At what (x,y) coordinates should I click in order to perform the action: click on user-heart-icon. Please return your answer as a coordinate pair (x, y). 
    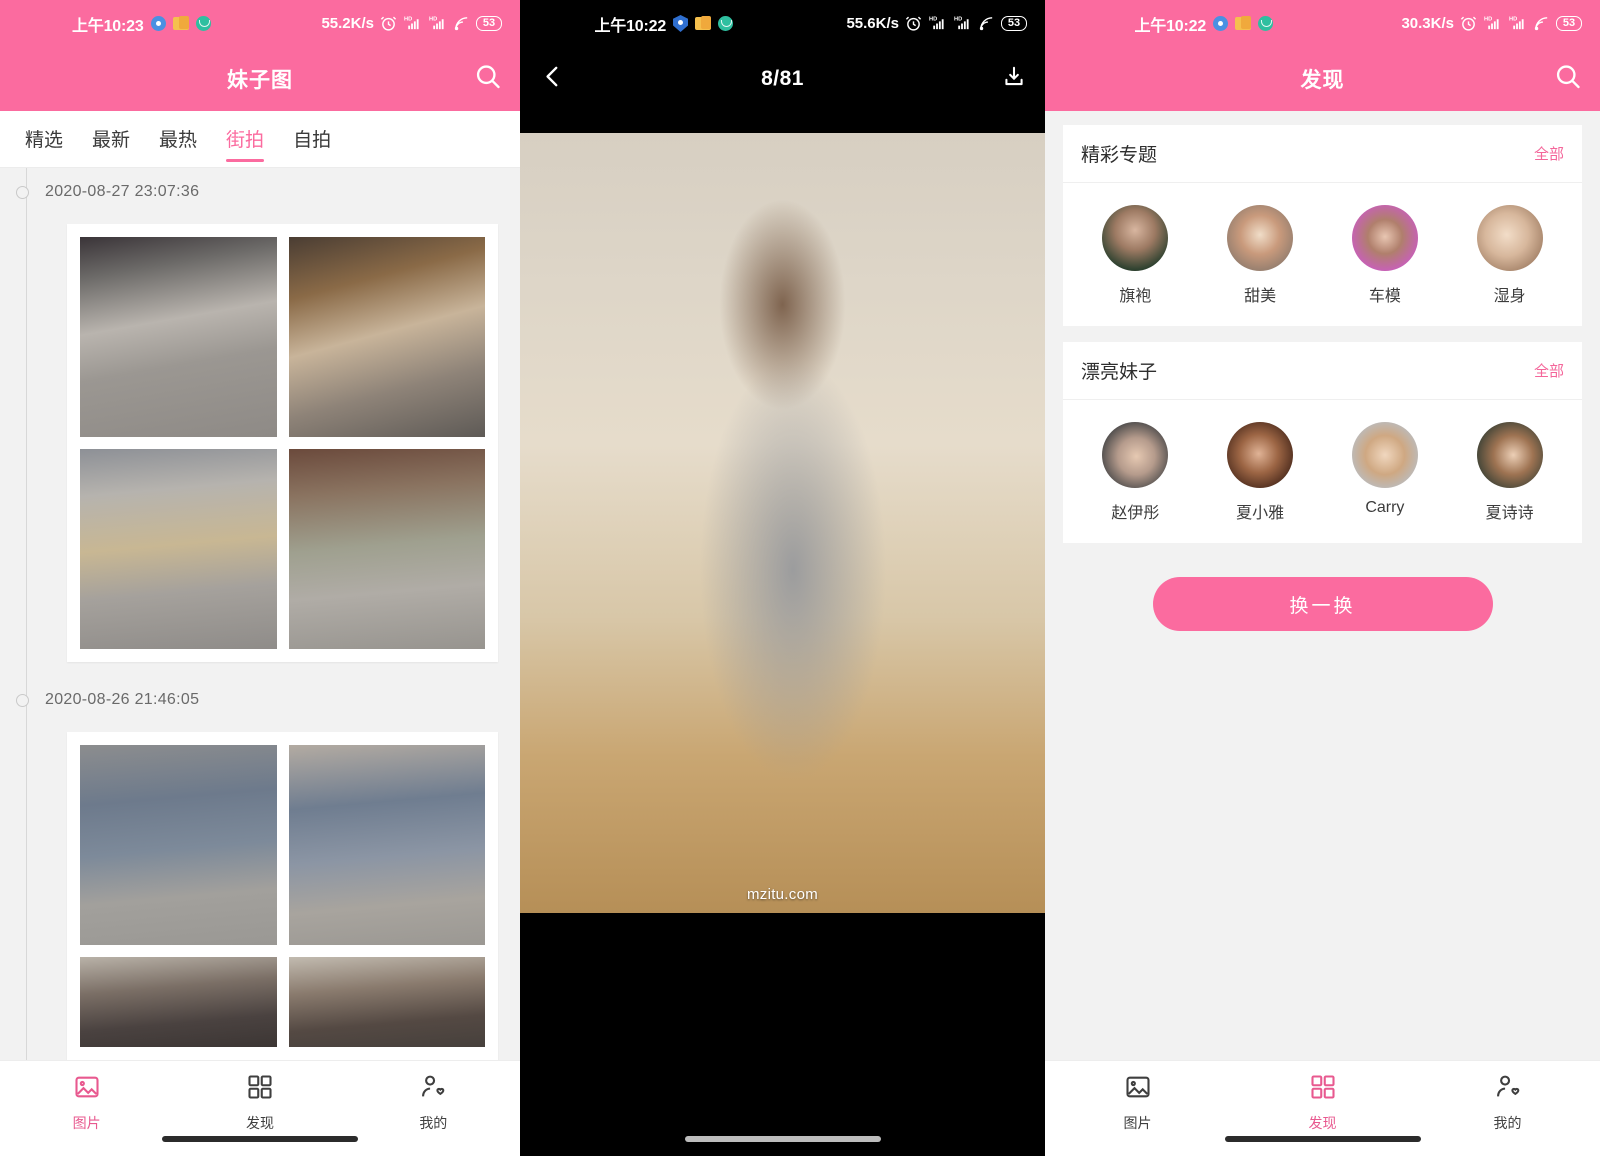
    Looking at the image, I should click on (433, 1089).